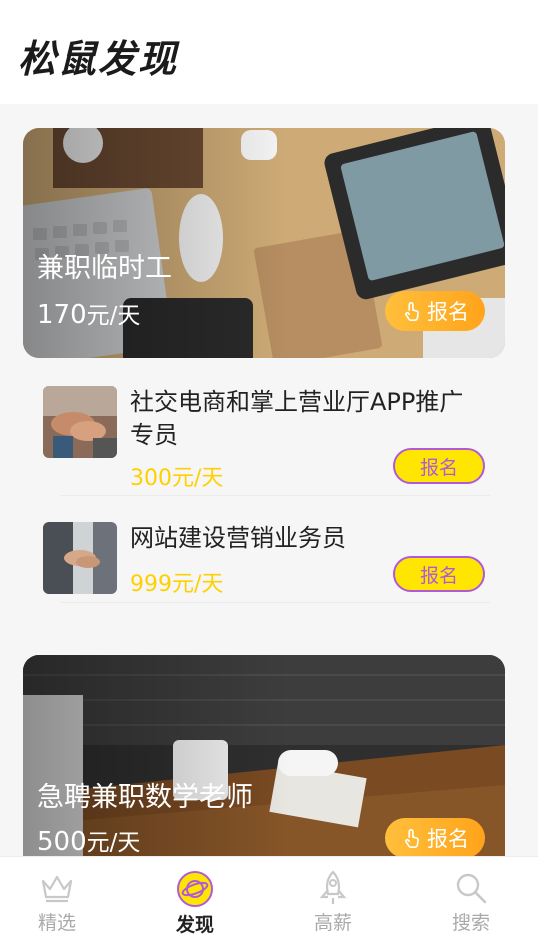 The height and width of the screenshot is (934, 538). What do you see at coordinates (264, 559) in the screenshot?
I see `list-item: 网站建设营销业务员 999元/天 报名` at bounding box center [264, 559].